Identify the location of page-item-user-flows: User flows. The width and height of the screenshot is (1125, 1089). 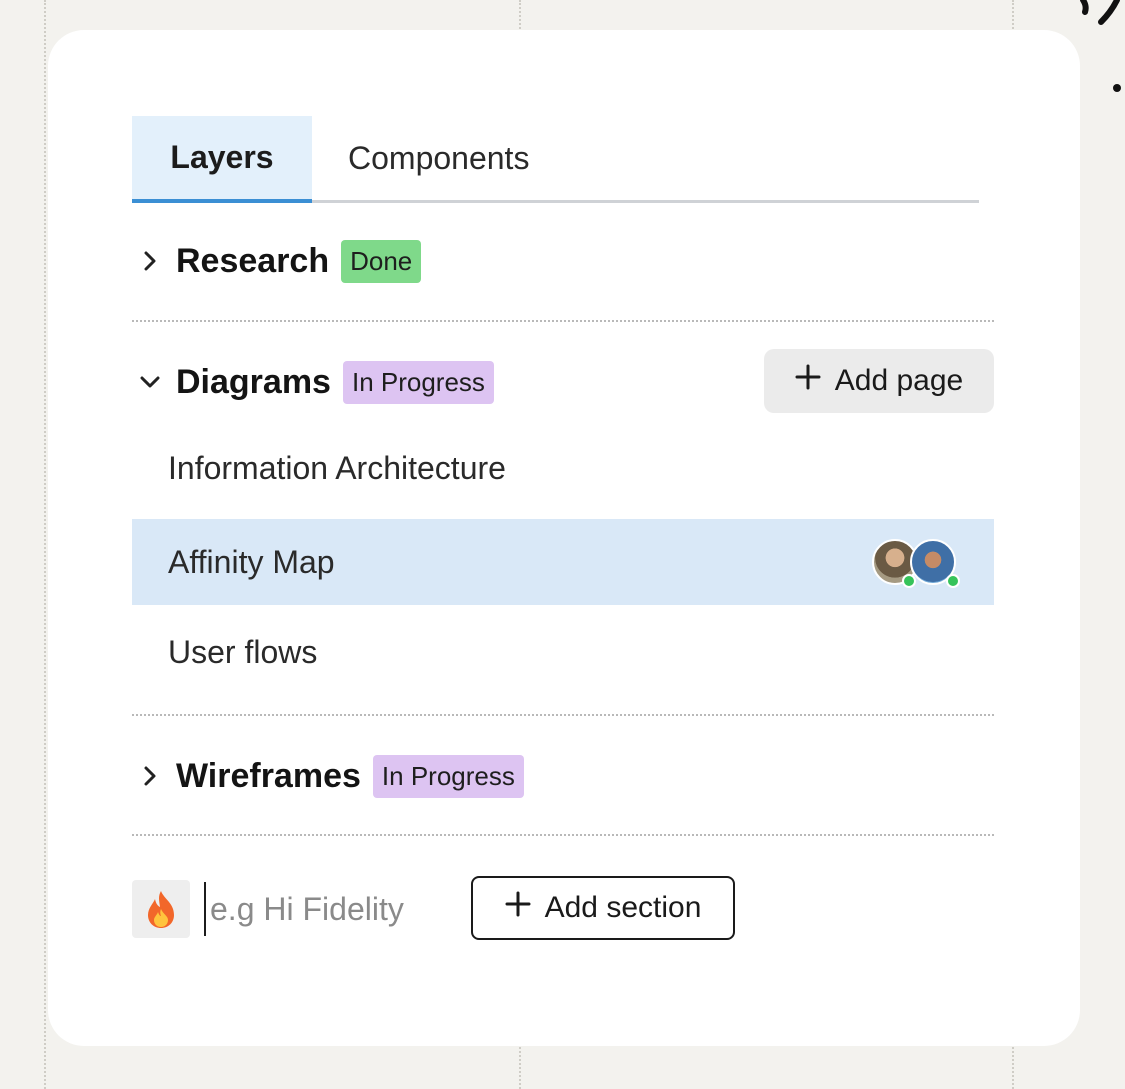
(563, 652).